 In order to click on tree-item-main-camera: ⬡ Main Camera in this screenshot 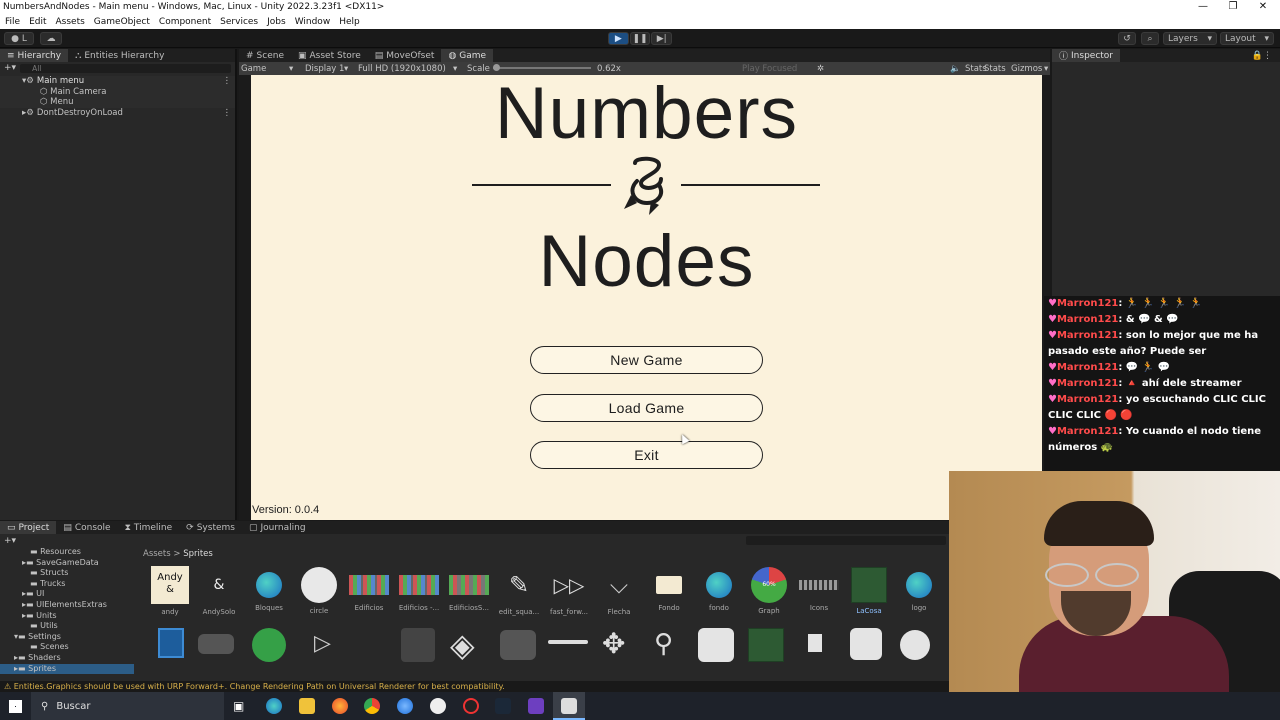, I will do `click(117, 91)`.